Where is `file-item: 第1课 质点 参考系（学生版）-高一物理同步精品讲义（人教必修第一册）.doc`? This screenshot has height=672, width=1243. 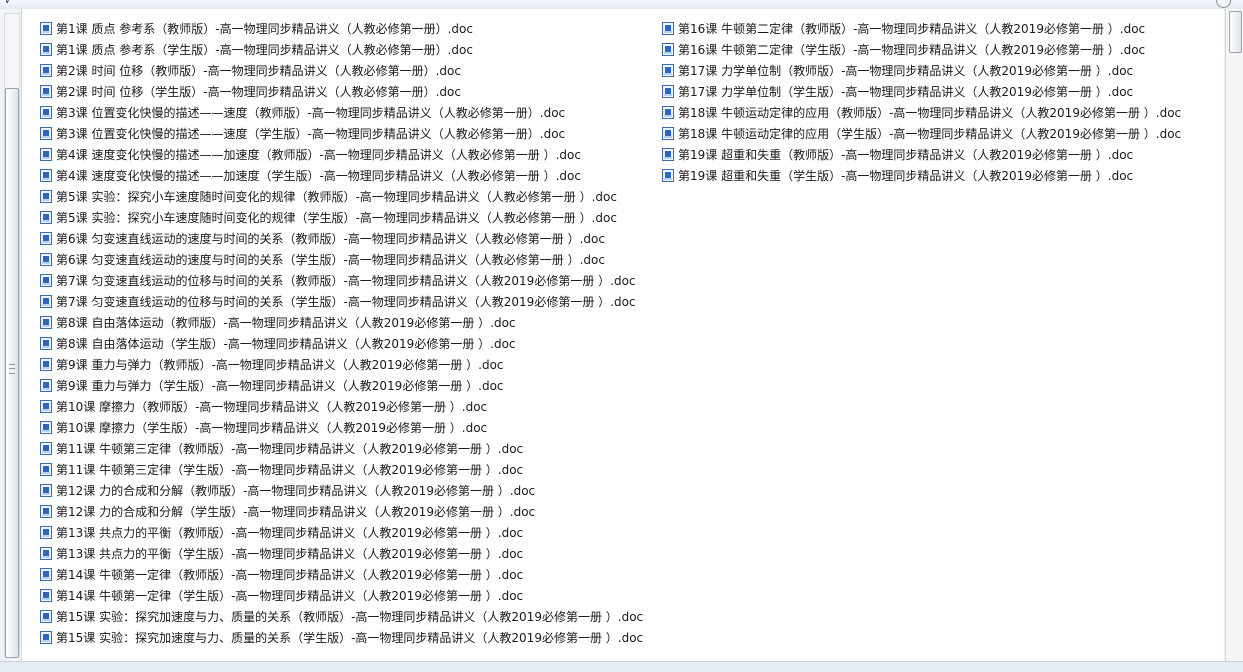
file-item: 第1课 质点 参考系（学生版）-高一物理同步精品讲义（人教必修第一册）.doc is located at coordinates (341, 49).